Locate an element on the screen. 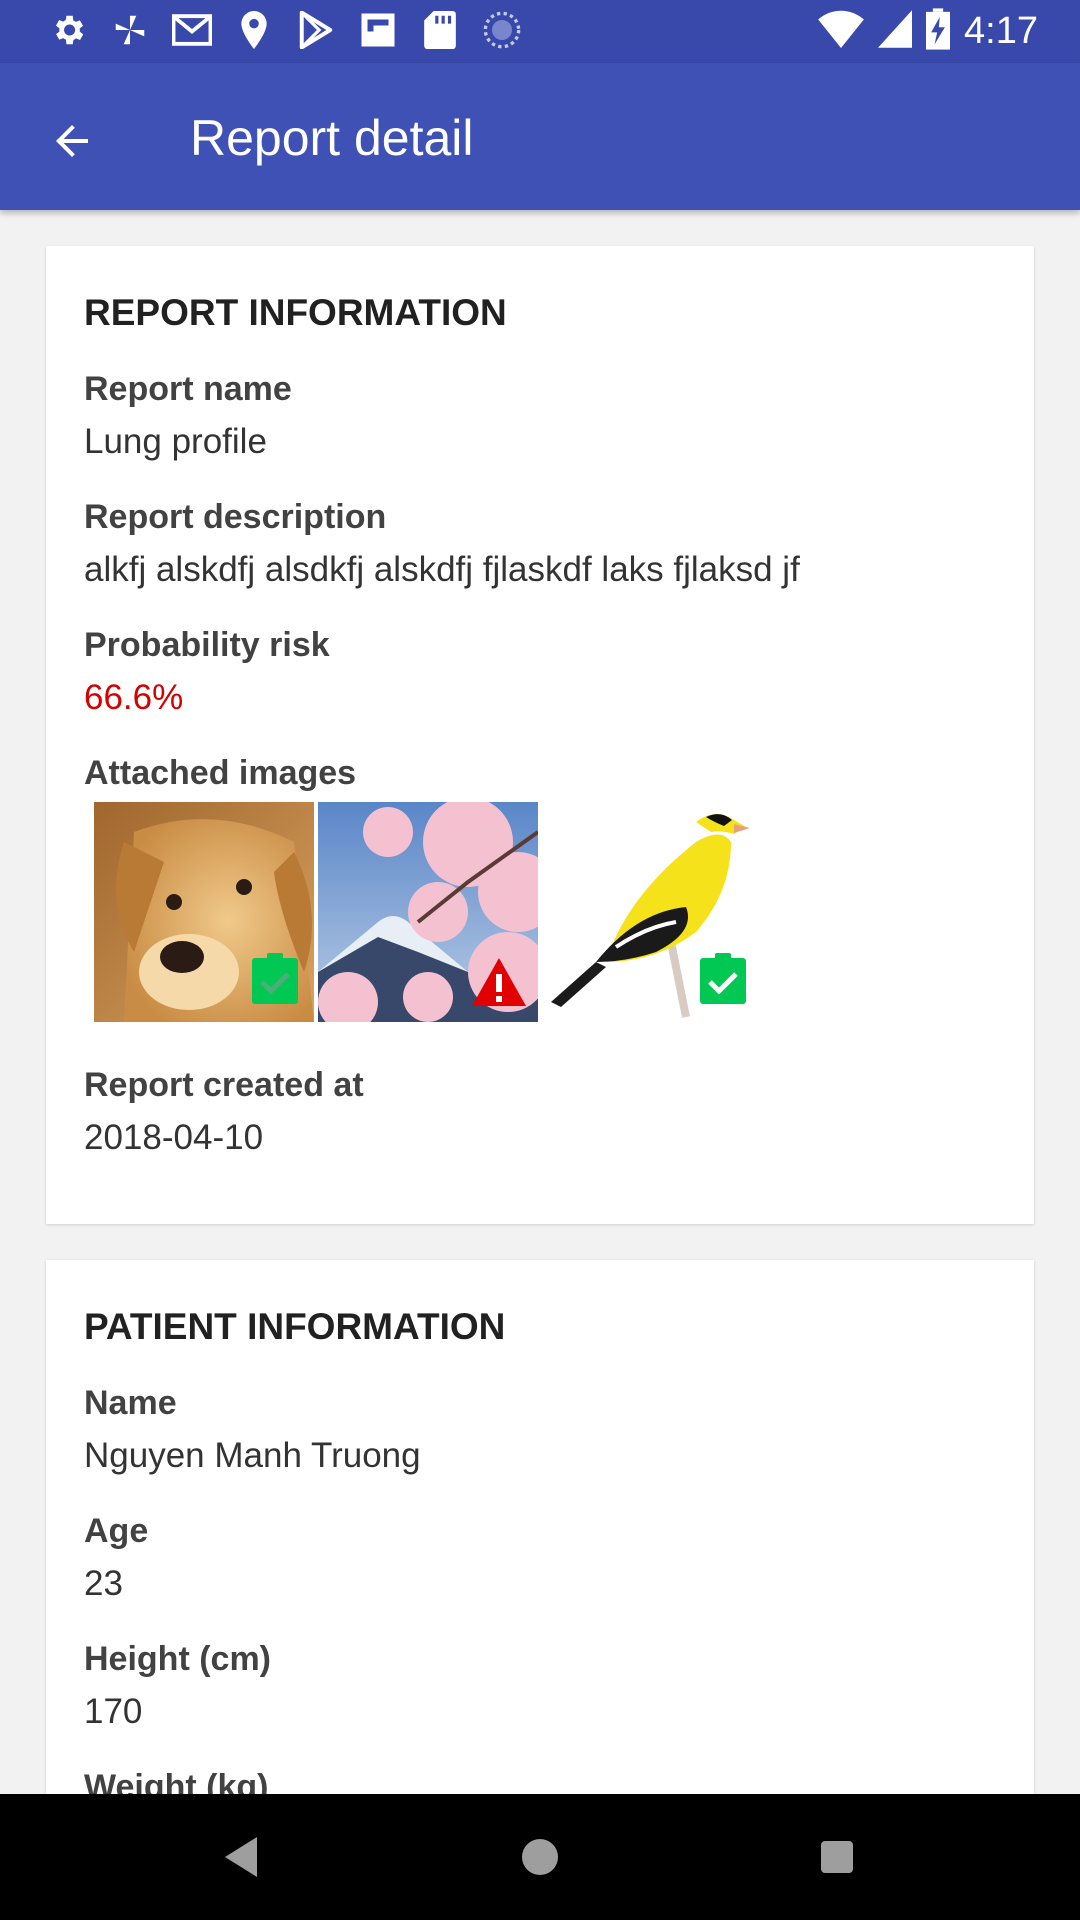  report-name-label: Report name is located at coordinates (188, 389).